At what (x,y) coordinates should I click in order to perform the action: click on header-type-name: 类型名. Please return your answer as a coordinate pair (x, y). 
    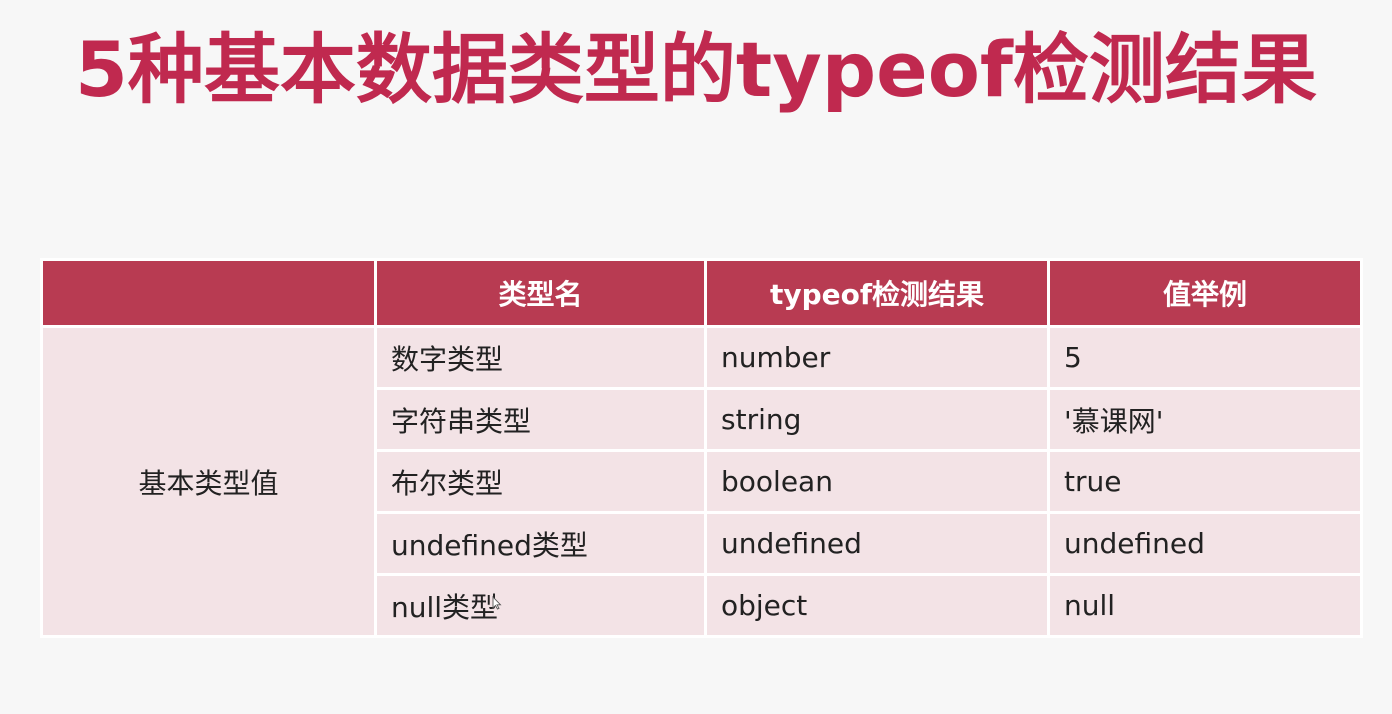
    Looking at the image, I should click on (540, 293).